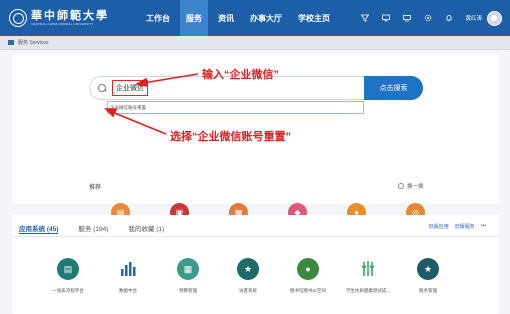 The image size is (510, 314). Describe the element at coordinates (240, 75) in the screenshot. I see `annotation-input: 输入“企业微信”` at that location.